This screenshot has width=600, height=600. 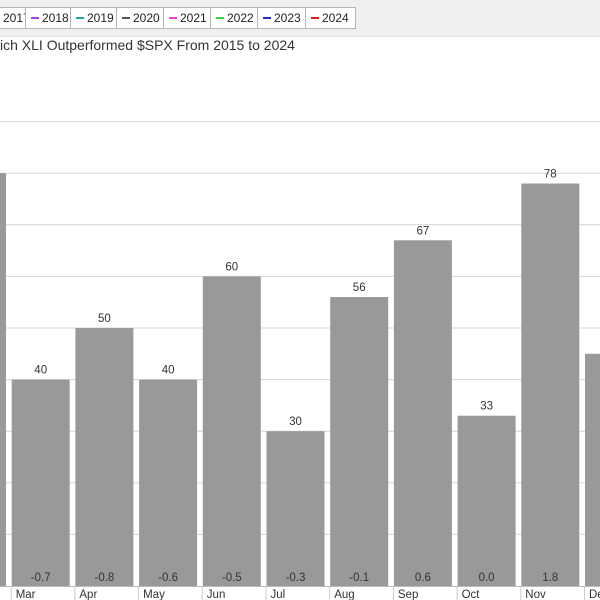 What do you see at coordinates (278, 594) in the screenshot?
I see `category-label-jul: Jul` at bounding box center [278, 594].